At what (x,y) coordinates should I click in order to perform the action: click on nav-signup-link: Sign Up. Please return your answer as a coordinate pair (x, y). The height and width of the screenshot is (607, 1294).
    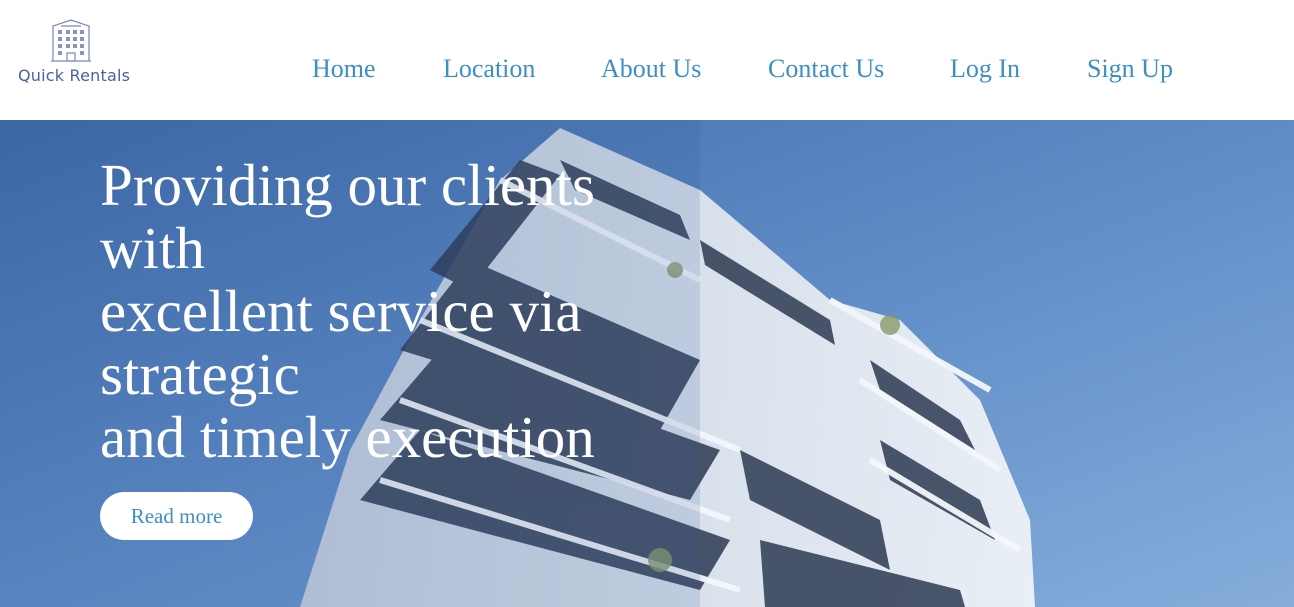
    Looking at the image, I should click on (1130, 69).